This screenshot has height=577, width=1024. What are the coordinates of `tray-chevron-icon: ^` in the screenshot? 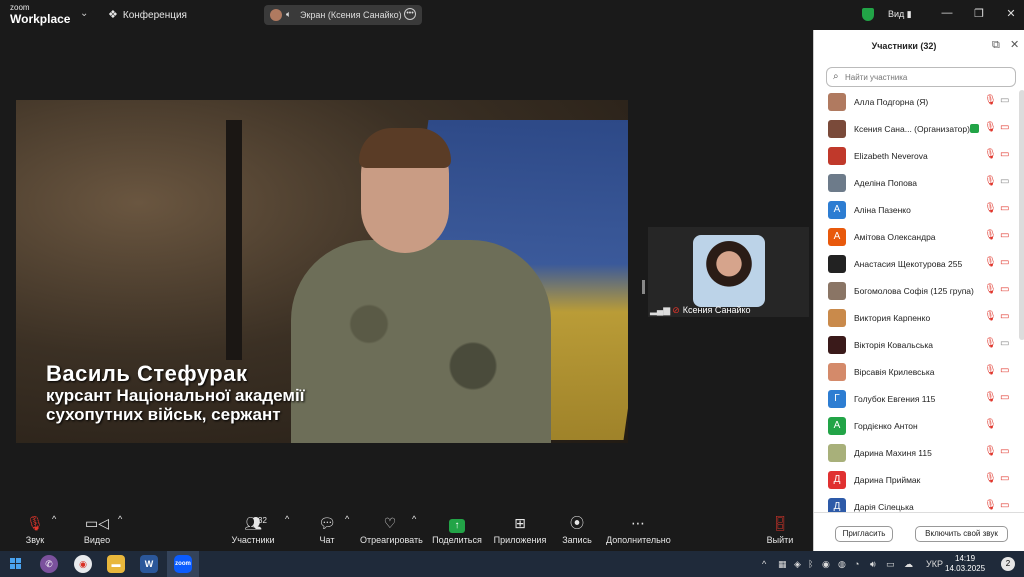 It's located at (764, 564).